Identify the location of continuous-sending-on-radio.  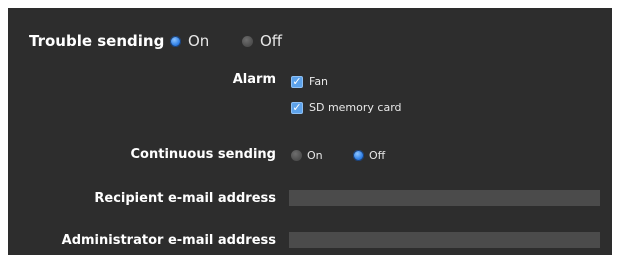
(296, 155).